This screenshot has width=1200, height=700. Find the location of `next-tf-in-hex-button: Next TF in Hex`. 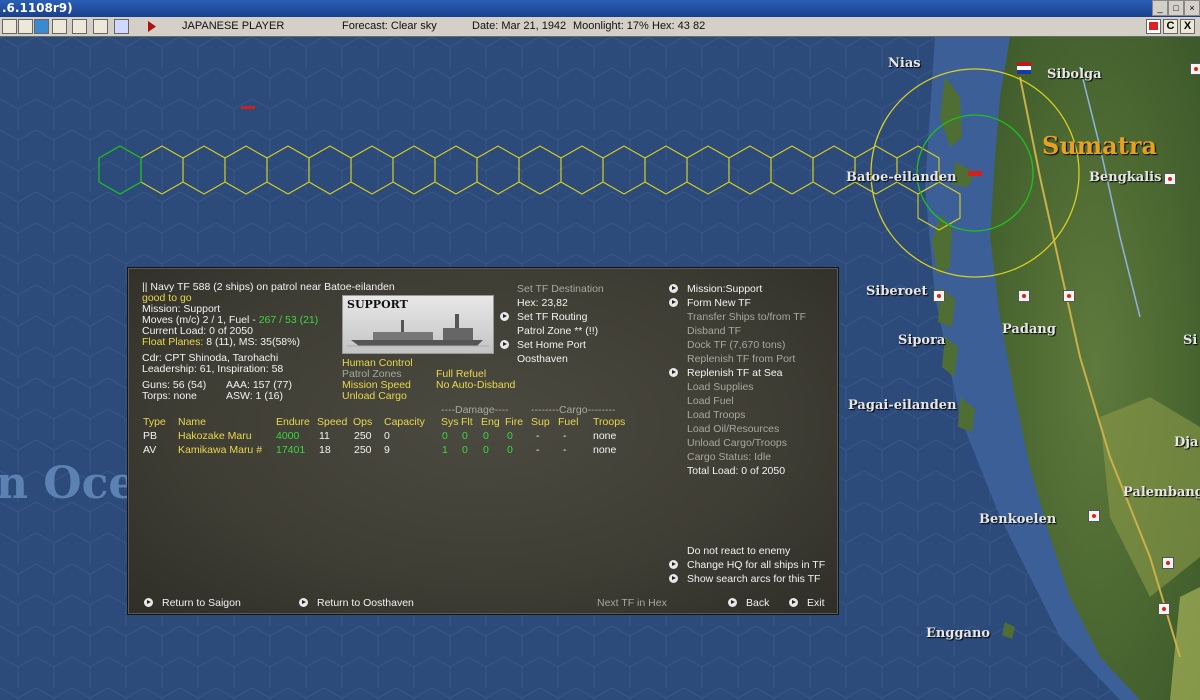

next-tf-in-hex-button: Next TF in Hex is located at coordinates (632, 603).